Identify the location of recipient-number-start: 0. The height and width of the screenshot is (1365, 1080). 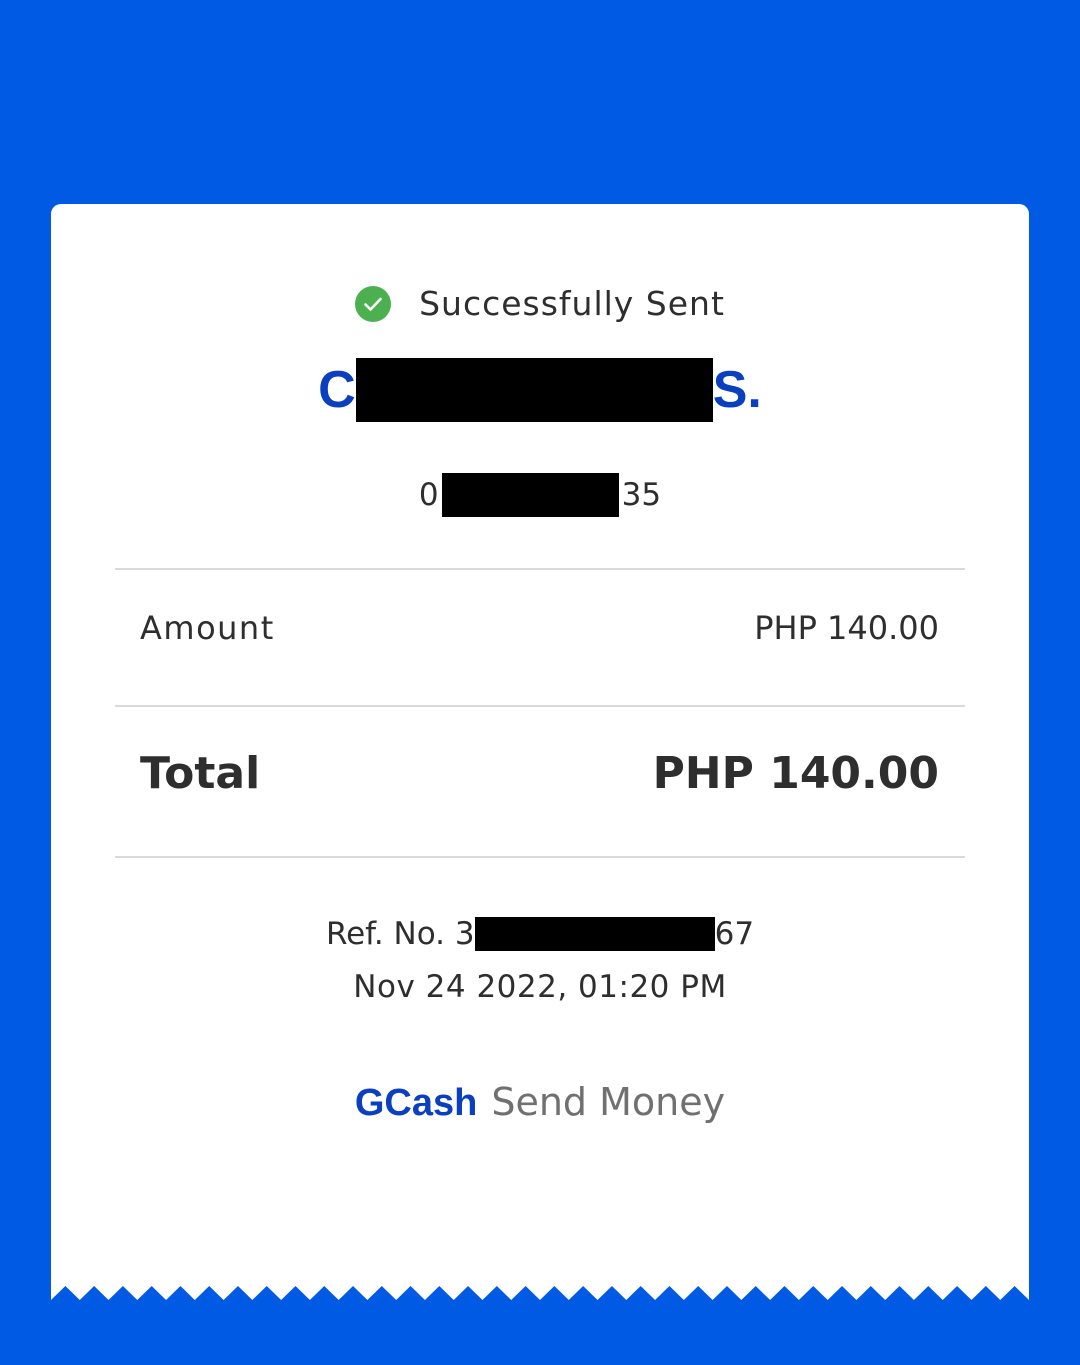
(428, 495).